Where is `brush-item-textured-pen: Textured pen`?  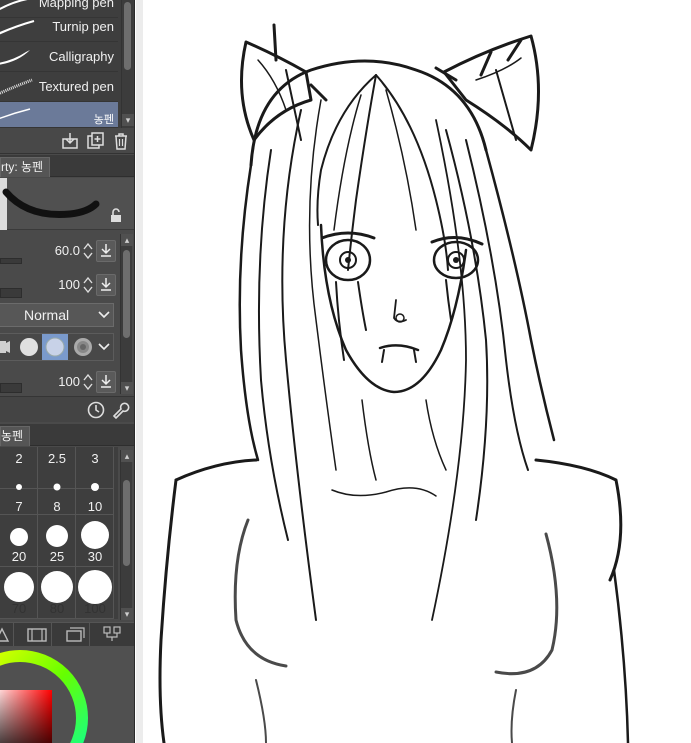
brush-item-textured-pen: Textured pen is located at coordinates (59, 87).